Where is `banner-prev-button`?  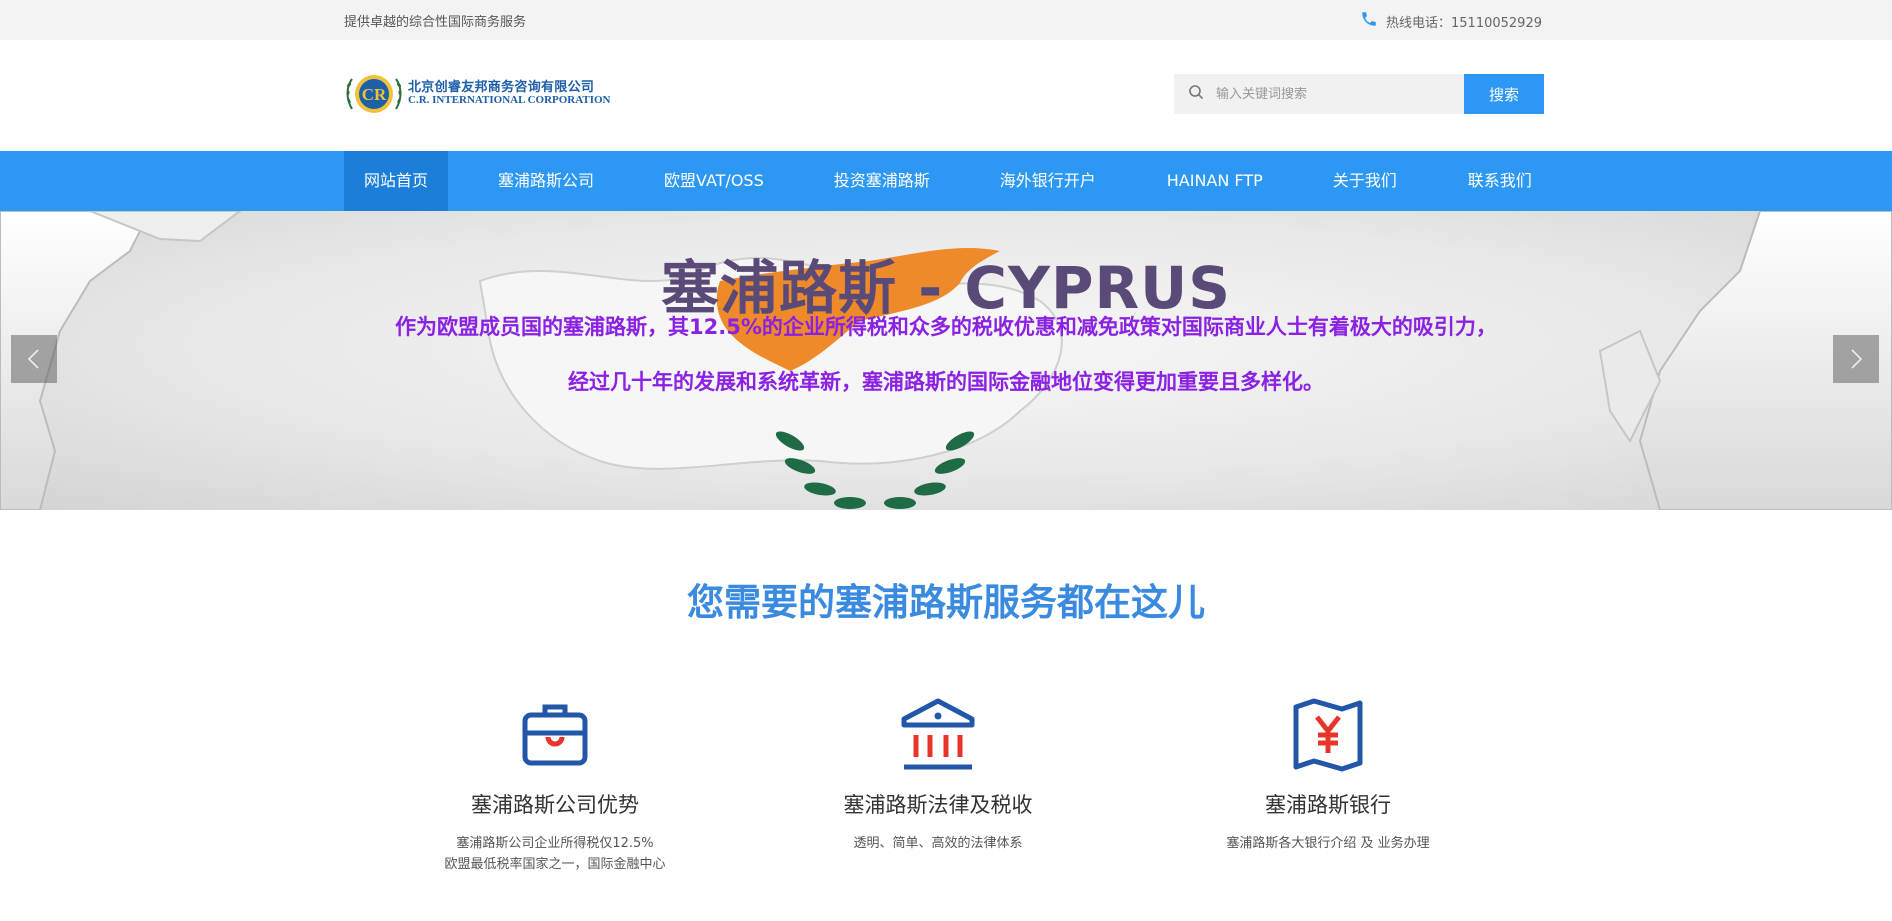 banner-prev-button is located at coordinates (34, 359).